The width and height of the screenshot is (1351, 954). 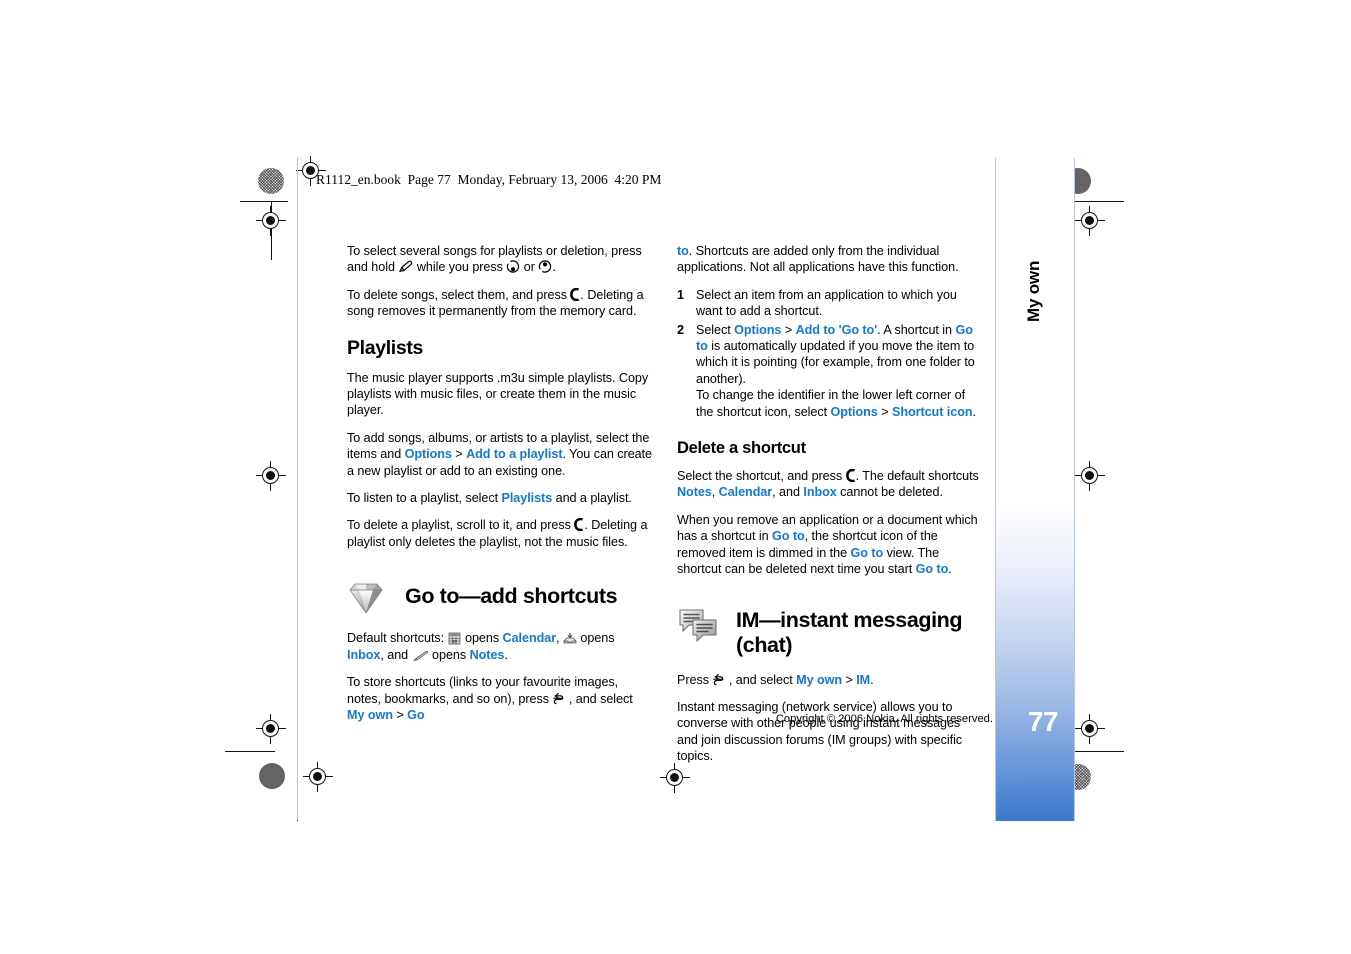 I want to click on text-comma-2: ,, so click(x=382, y=654).